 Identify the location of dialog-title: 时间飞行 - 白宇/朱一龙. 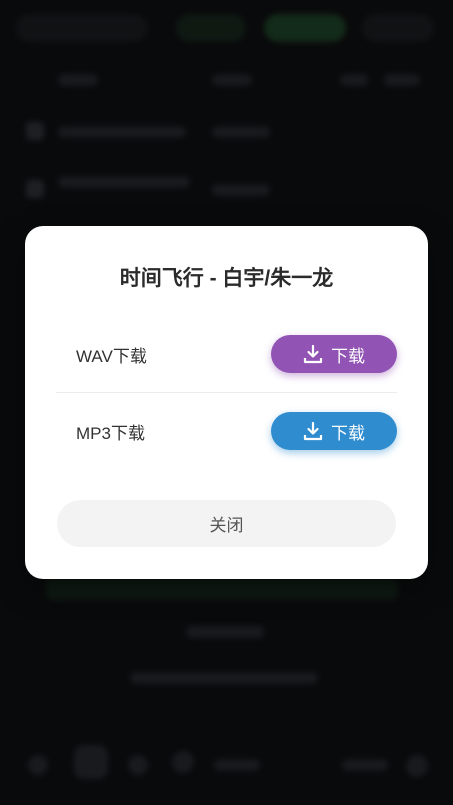
(226, 278).